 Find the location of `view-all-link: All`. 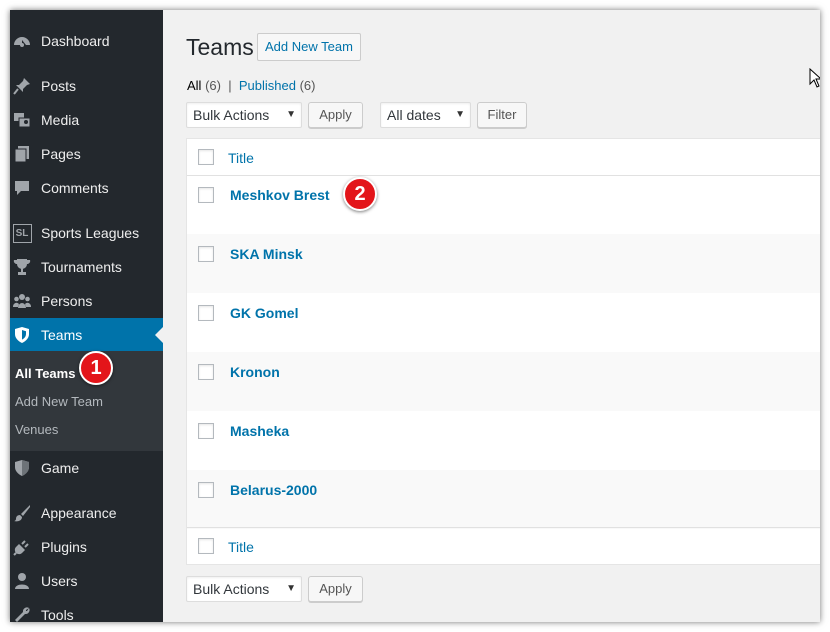

view-all-link: All is located at coordinates (194, 85).